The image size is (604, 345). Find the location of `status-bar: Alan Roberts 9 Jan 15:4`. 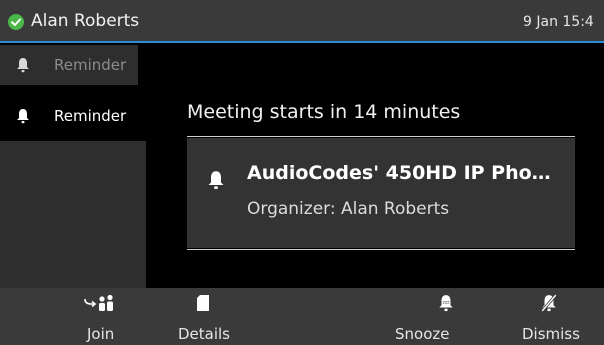

status-bar: Alan Roberts 9 Jan 15:4 is located at coordinates (302, 21).